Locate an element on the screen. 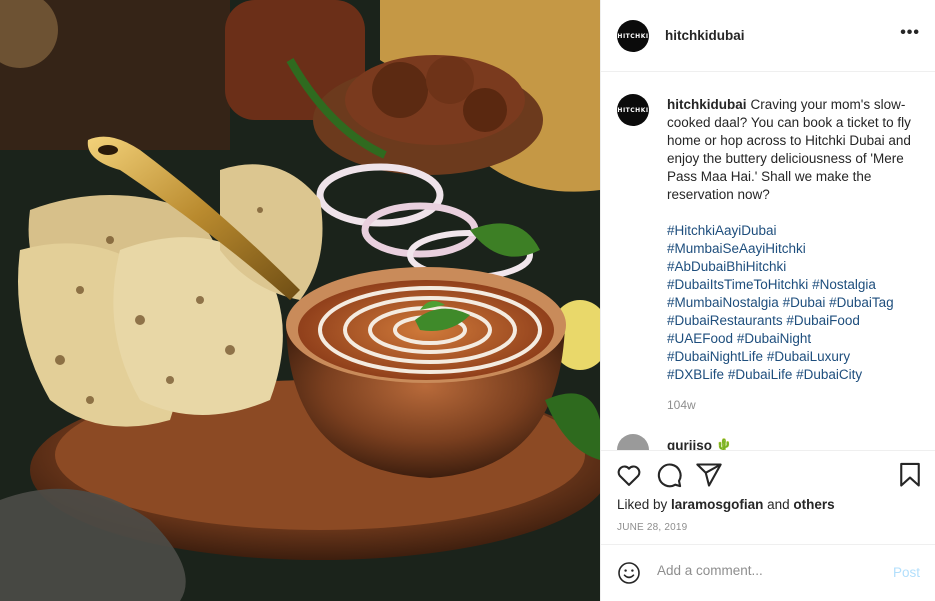 The width and height of the screenshot is (935, 601). hashtag: #DubaiNightLife is located at coordinates (715, 356).